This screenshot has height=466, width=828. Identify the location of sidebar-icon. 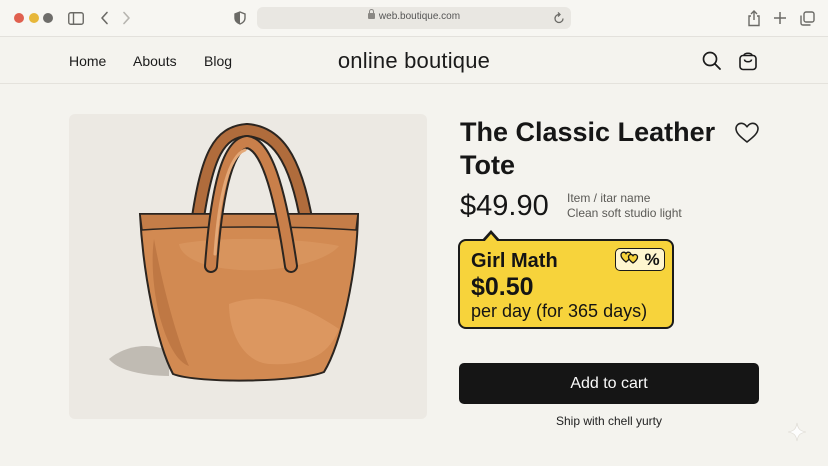
(76, 18).